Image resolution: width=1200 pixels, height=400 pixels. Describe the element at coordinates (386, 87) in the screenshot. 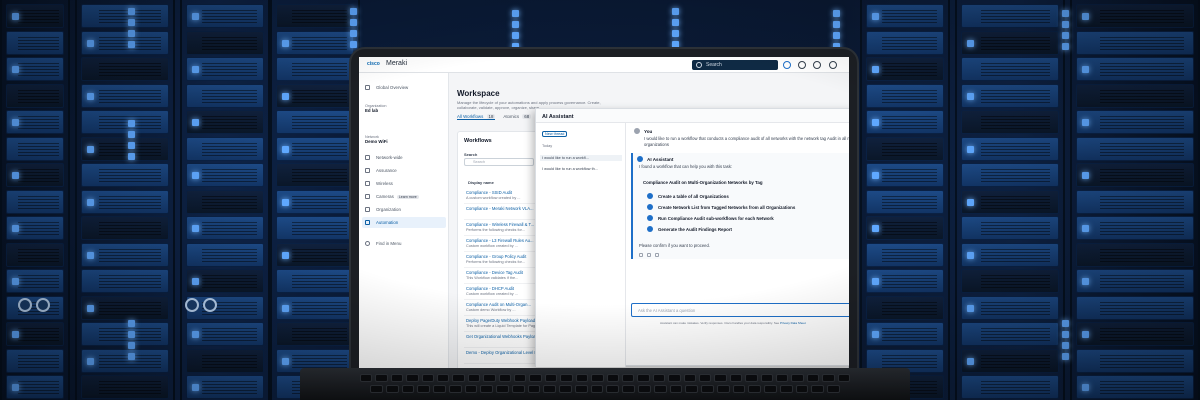

I see `sidebar-item-global-overview: Global Overview` at that location.